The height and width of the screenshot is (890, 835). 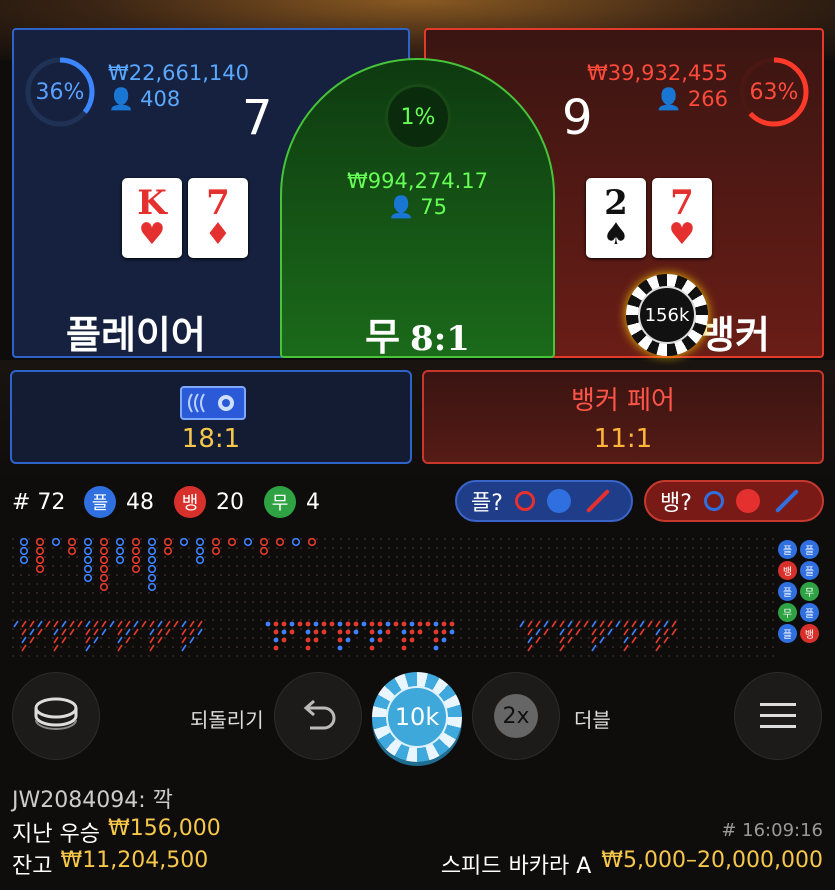 What do you see at coordinates (211, 417) in the screenshot?
I see `player-pair-bet: 18:1` at bounding box center [211, 417].